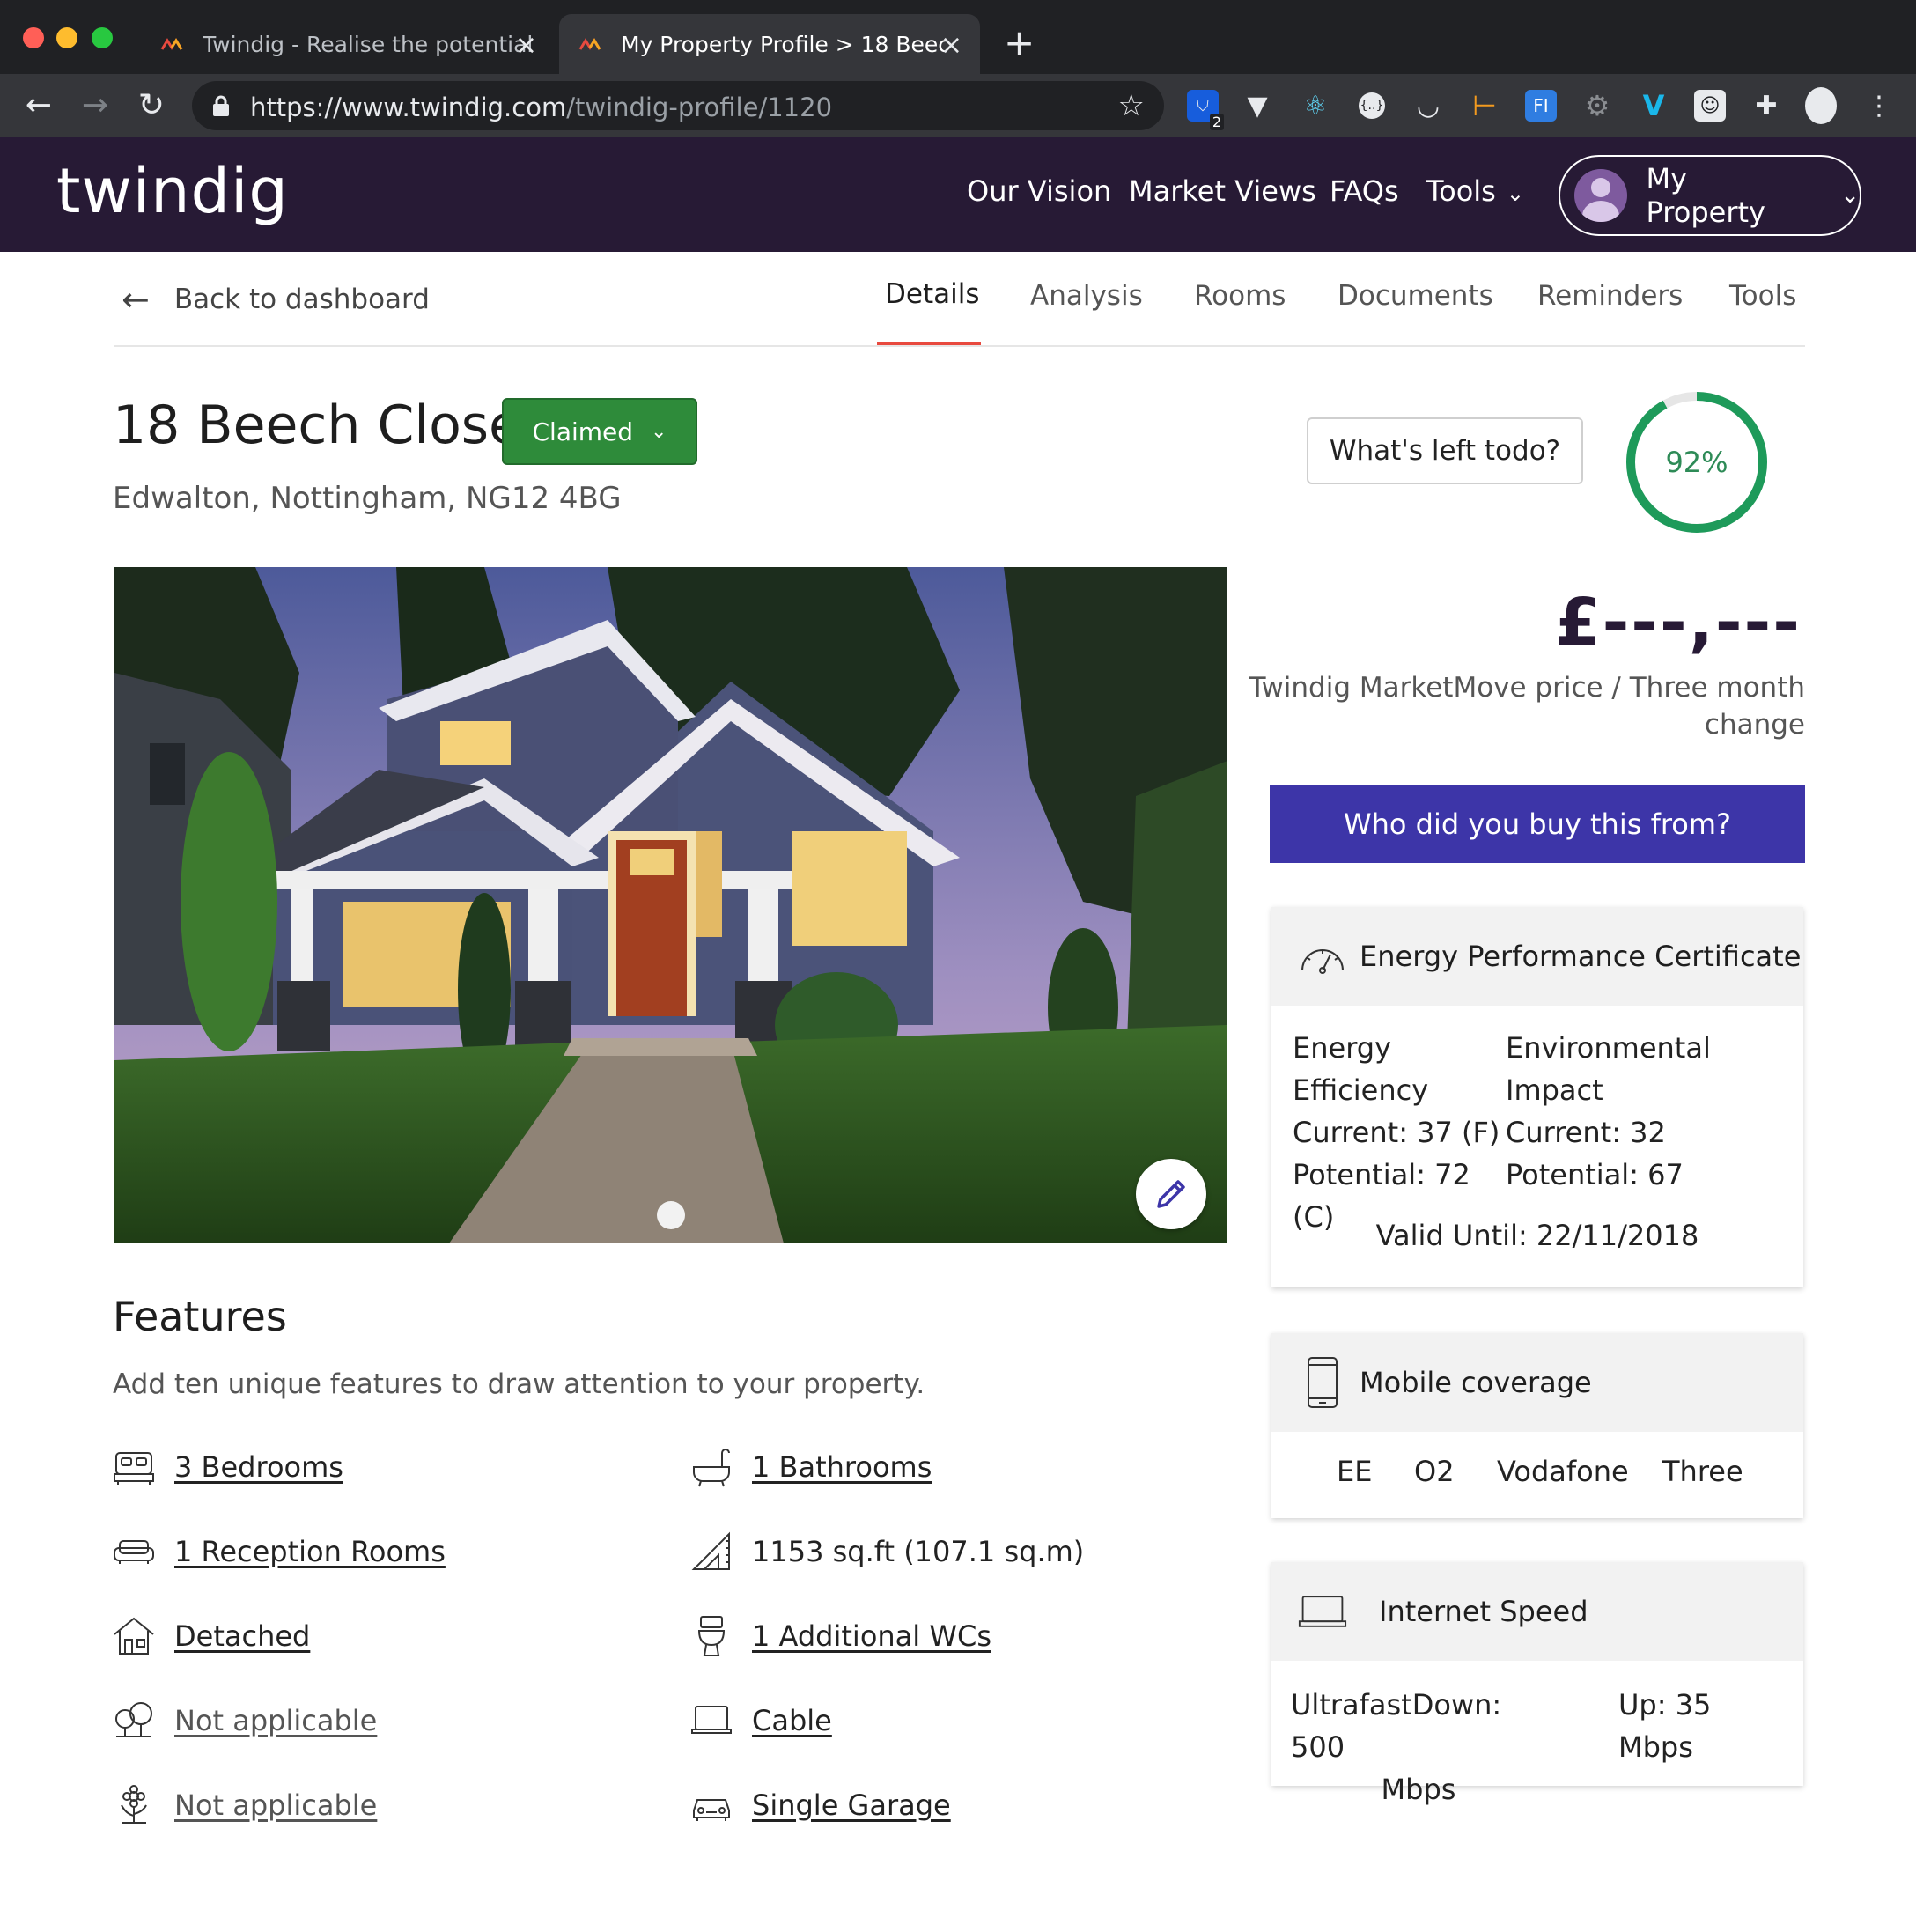 The image size is (1916, 1932). I want to click on feature-reception-rooms: 1 Reception Rooms, so click(278, 1551).